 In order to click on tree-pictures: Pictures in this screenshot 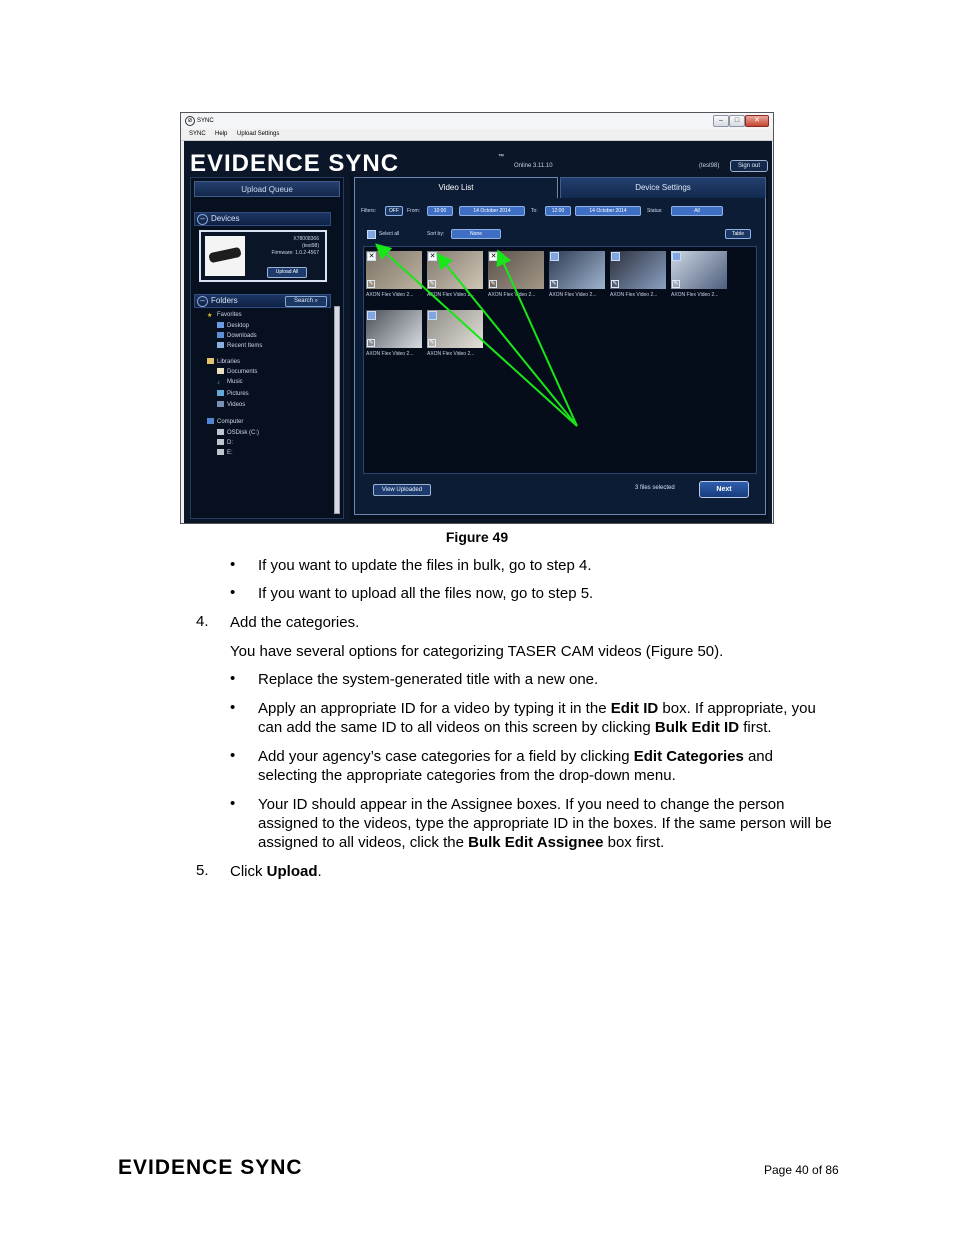, I will do `click(233, 393)`.